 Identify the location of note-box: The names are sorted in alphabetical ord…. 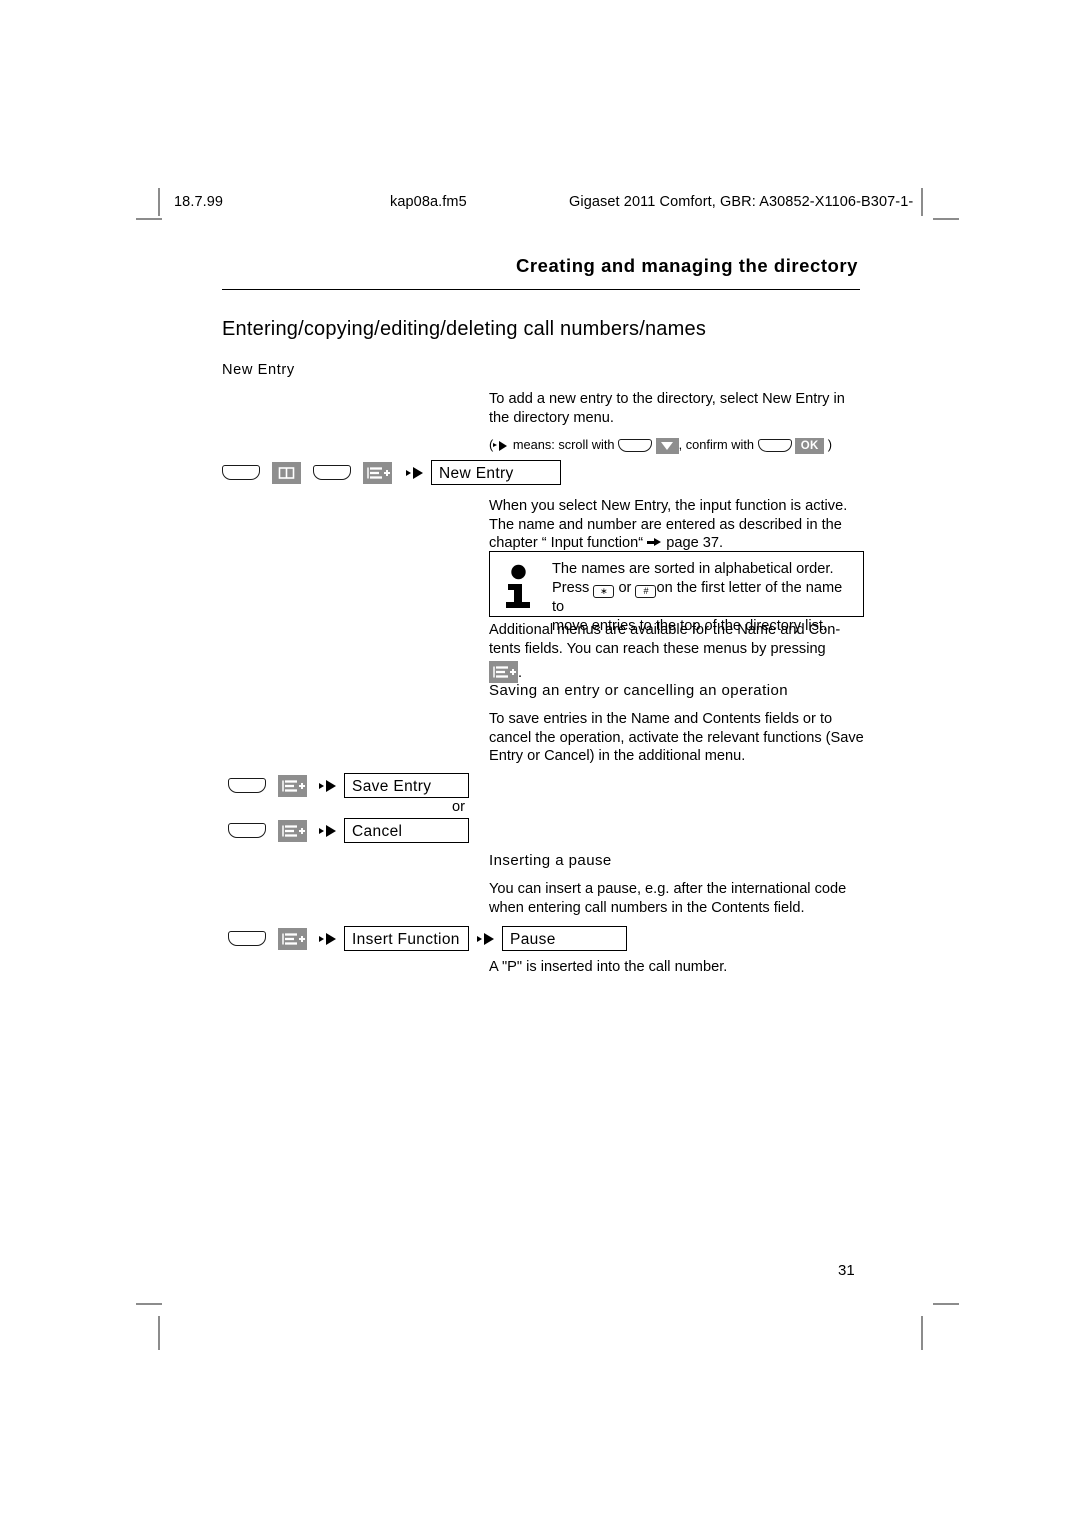
(676, 592).